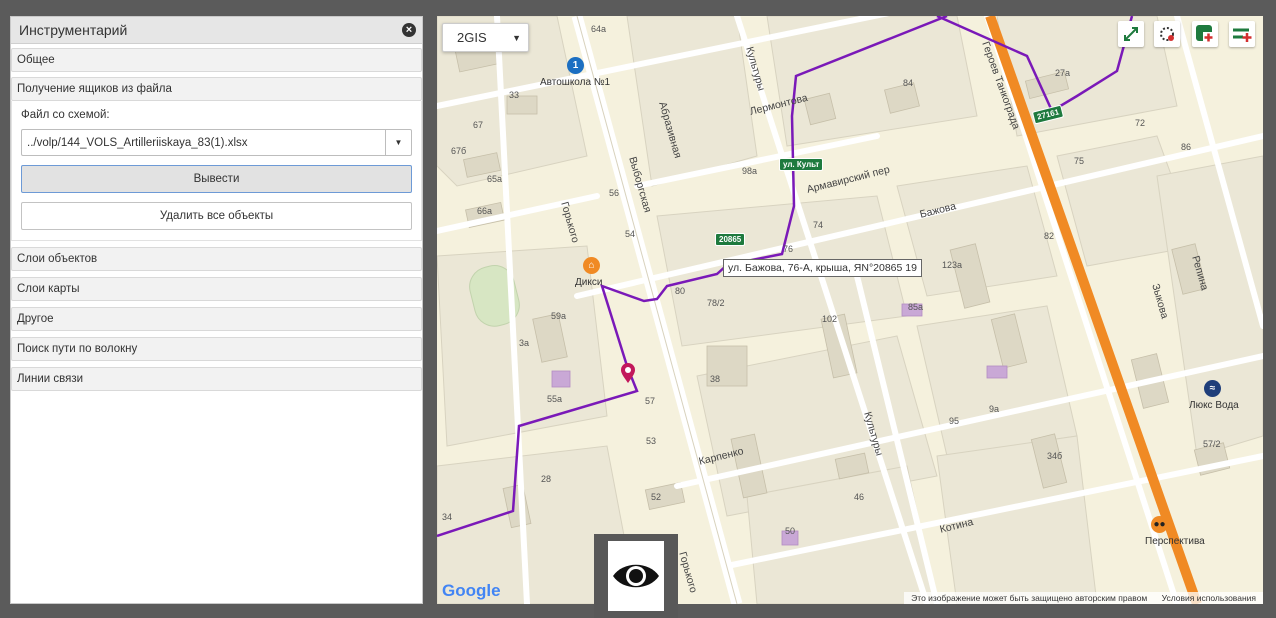 The height and width of the screenshot is (618, 1276). Describe the element at coordinates (822, 268) in the screenshot. I see `object-tooltip: ул. Бажова, 76-А, крыша, ЯN°20865 19` at that location.